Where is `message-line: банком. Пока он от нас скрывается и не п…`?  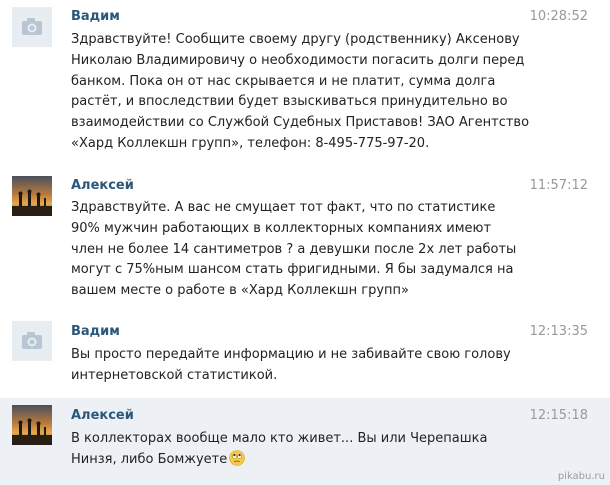 message-line: банком. Пока он от нас скрывается и не п… is located at coordinates (283, 81).